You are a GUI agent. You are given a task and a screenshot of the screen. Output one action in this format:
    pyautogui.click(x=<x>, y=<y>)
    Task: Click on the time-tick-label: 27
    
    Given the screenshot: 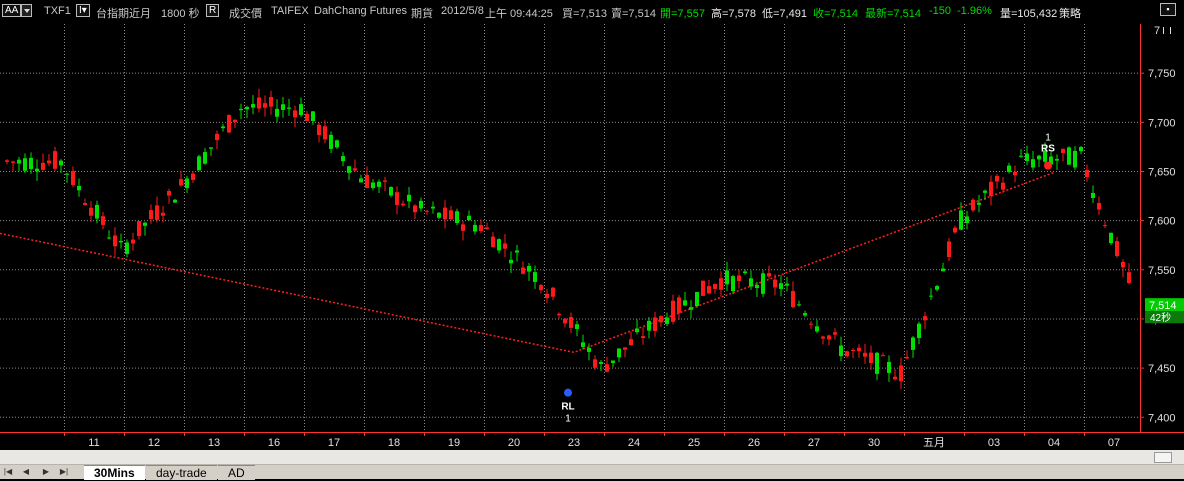 What is the action you would take?
    pyautogui.click(x=814, y=443)
    